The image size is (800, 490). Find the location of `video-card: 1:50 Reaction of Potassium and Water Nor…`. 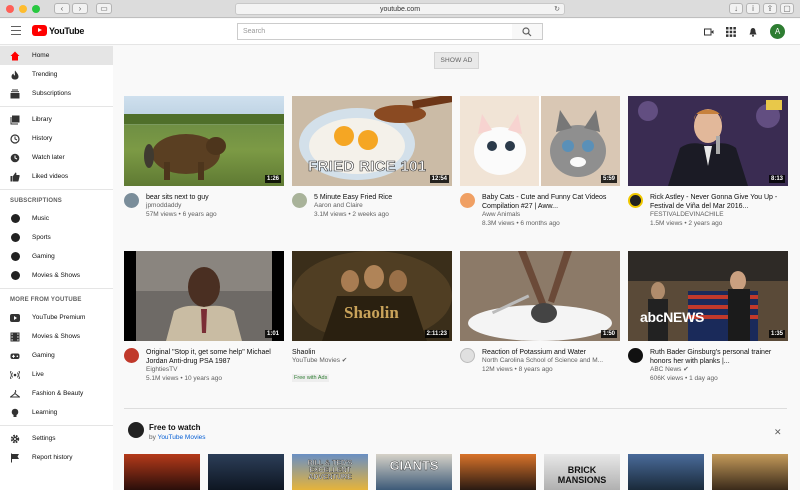

video-card: 1:50 Reaction of Potassium and Water Nor… is located at coordinates (540, 312).